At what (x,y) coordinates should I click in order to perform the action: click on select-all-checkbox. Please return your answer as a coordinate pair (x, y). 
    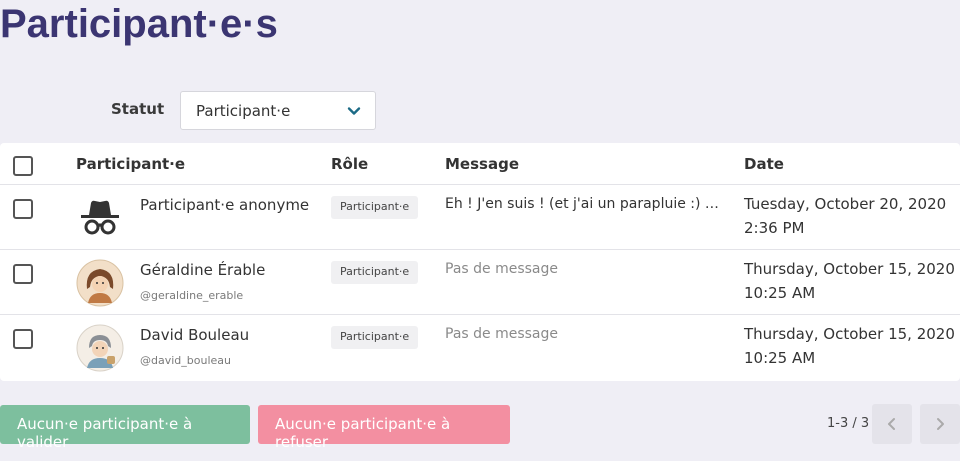
    Looking at the image, I should click on (23, 166).